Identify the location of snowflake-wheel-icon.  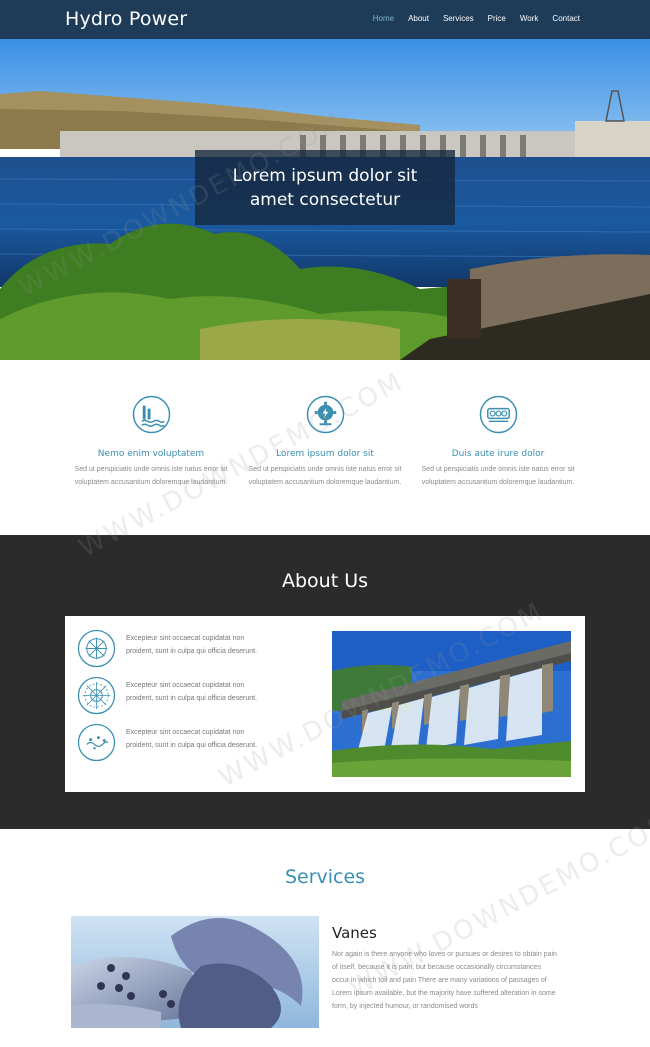
(96, 648).